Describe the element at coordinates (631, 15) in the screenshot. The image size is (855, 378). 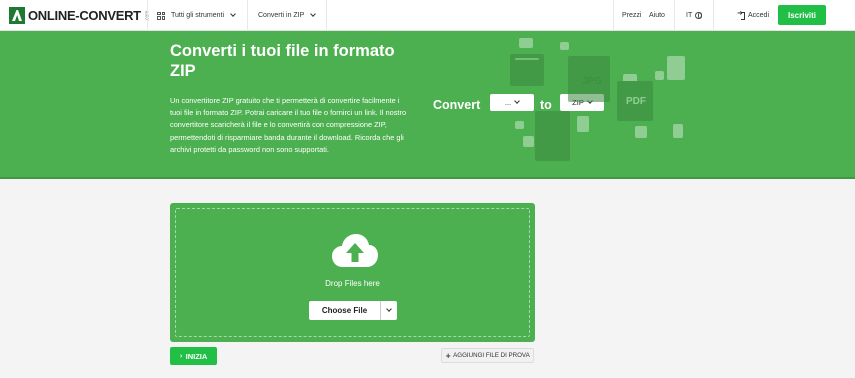
I see `prices-link: Prezzi` at that location.